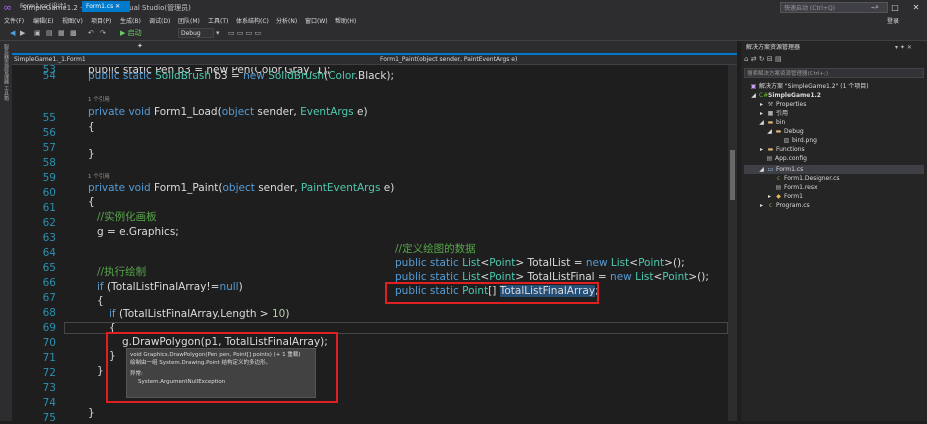  I want to click on tree-item-bin: ◢ ▬ bin, so click(771, 122).